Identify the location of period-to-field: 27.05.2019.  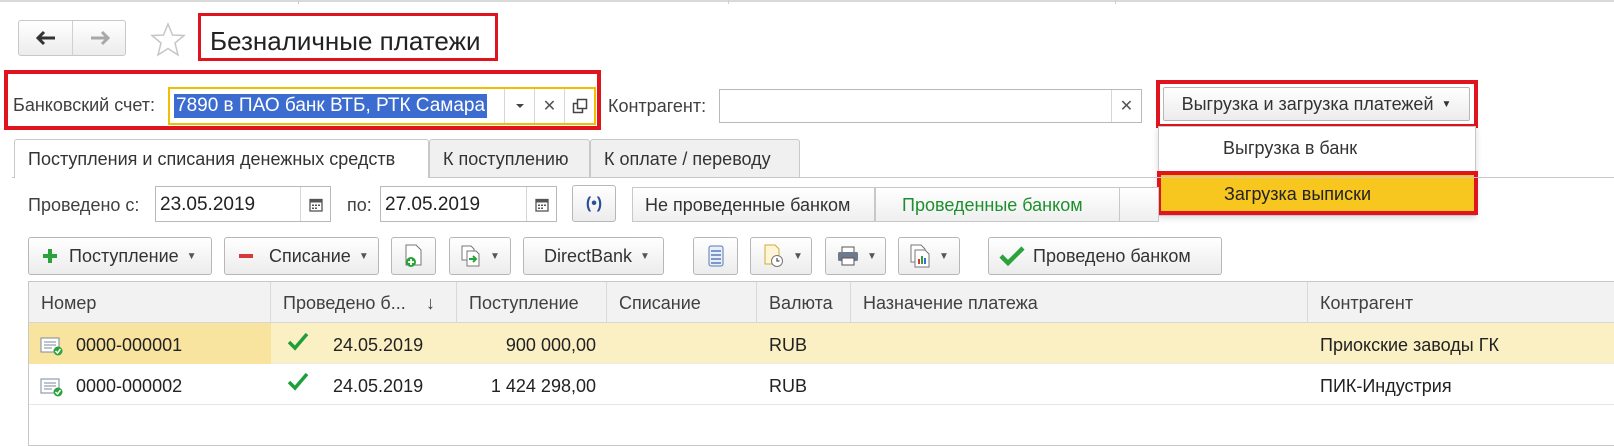
(468, 204).